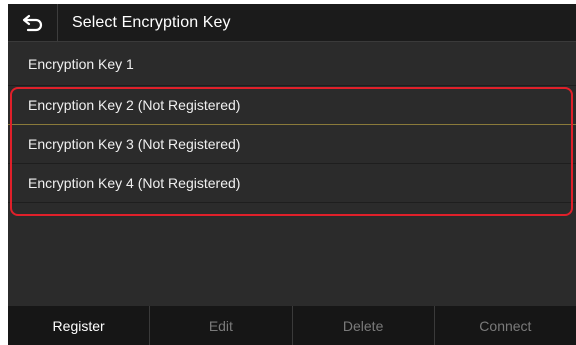 The height and width of the screenshot is (345, 576). I want to click on back-arrow-icon, so click(32, 22).